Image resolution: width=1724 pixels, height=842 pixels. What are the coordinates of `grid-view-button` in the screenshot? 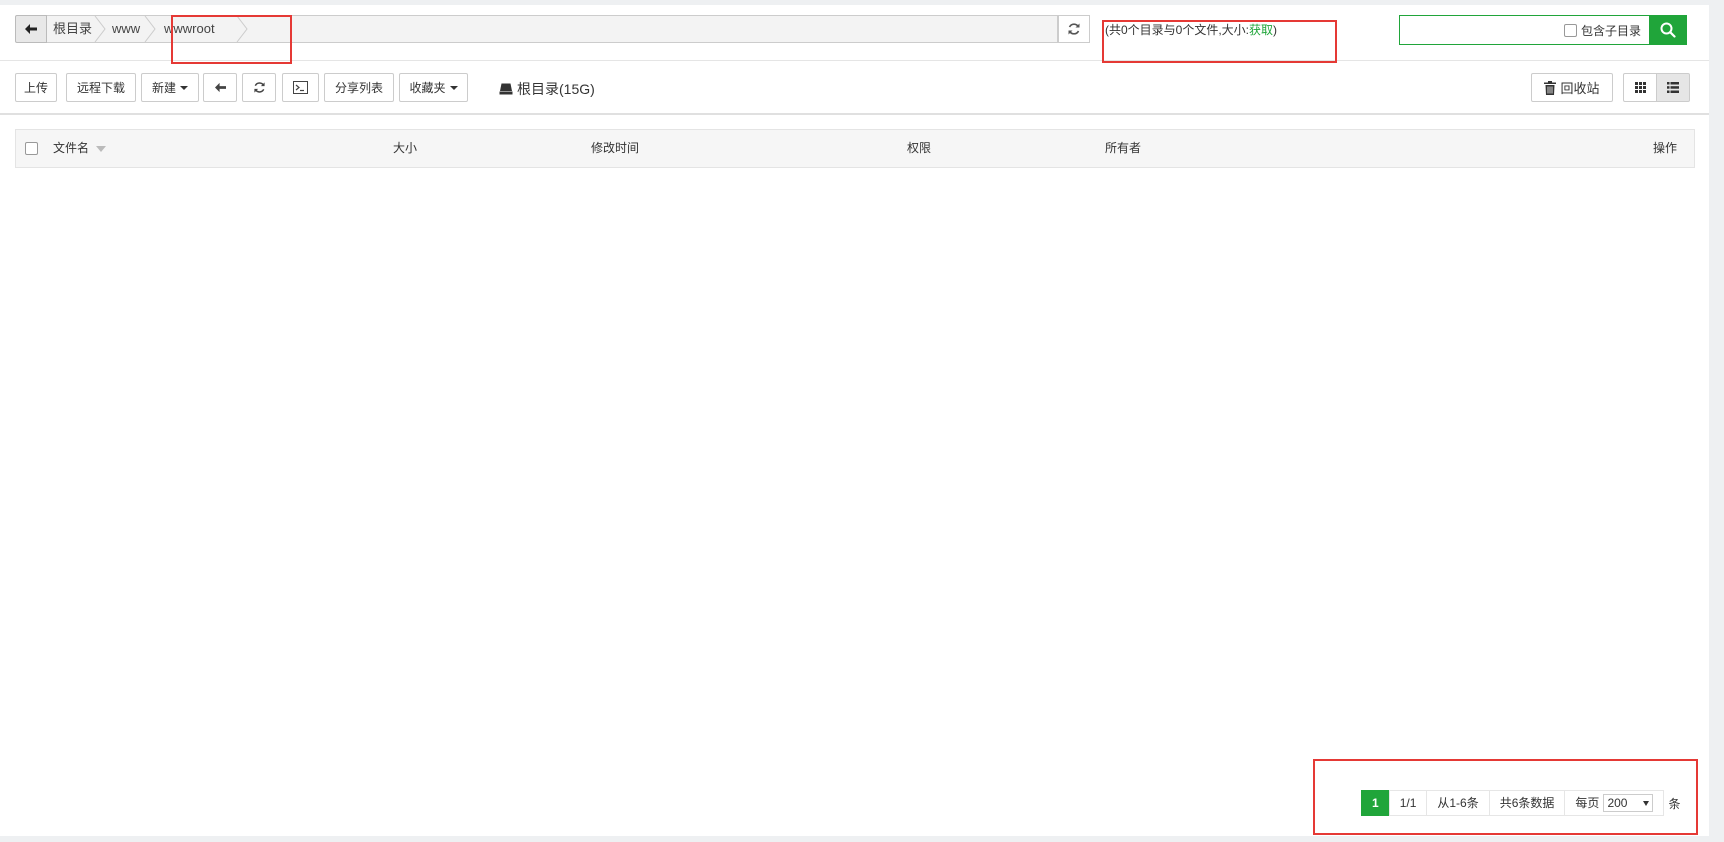 It's located at (1640, 87).